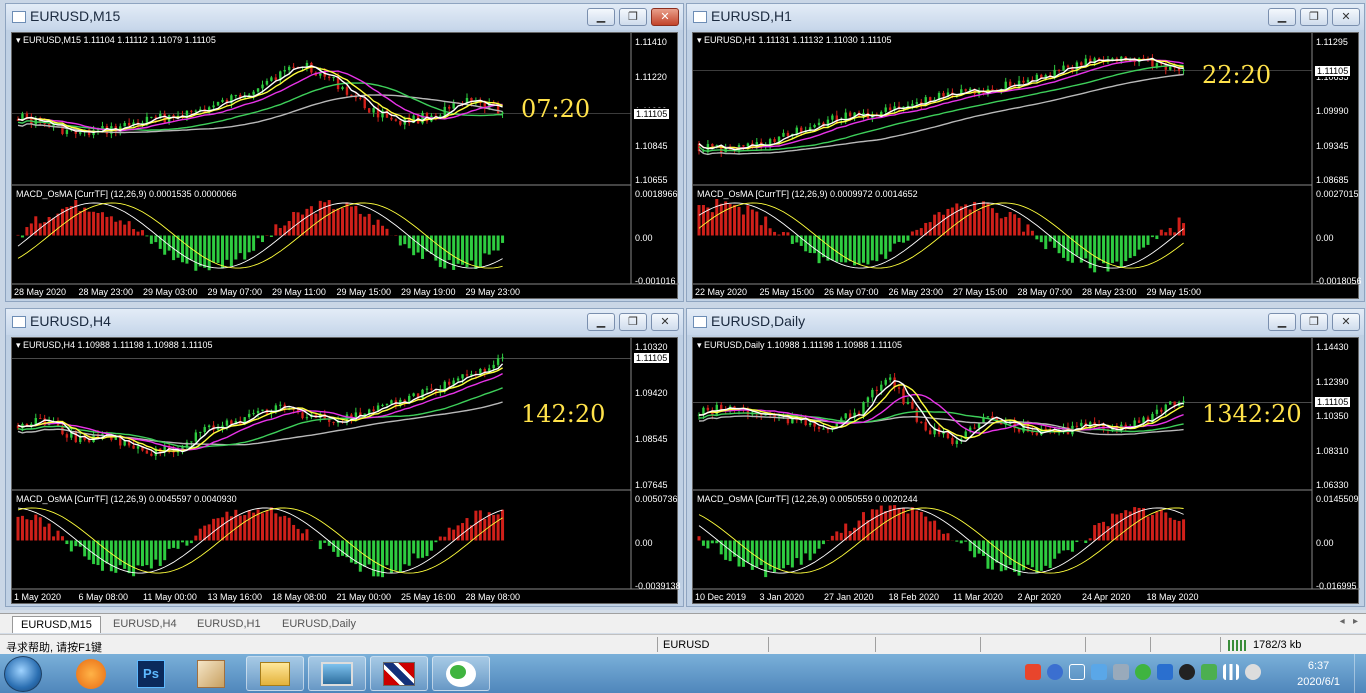 Image resolution: width=1366 pixels, height=693 pixels. Describe the element at coordinates (56, 624) in the screenshot. I see `tab-eurusd-m15: EURUSD,M15` at that location.